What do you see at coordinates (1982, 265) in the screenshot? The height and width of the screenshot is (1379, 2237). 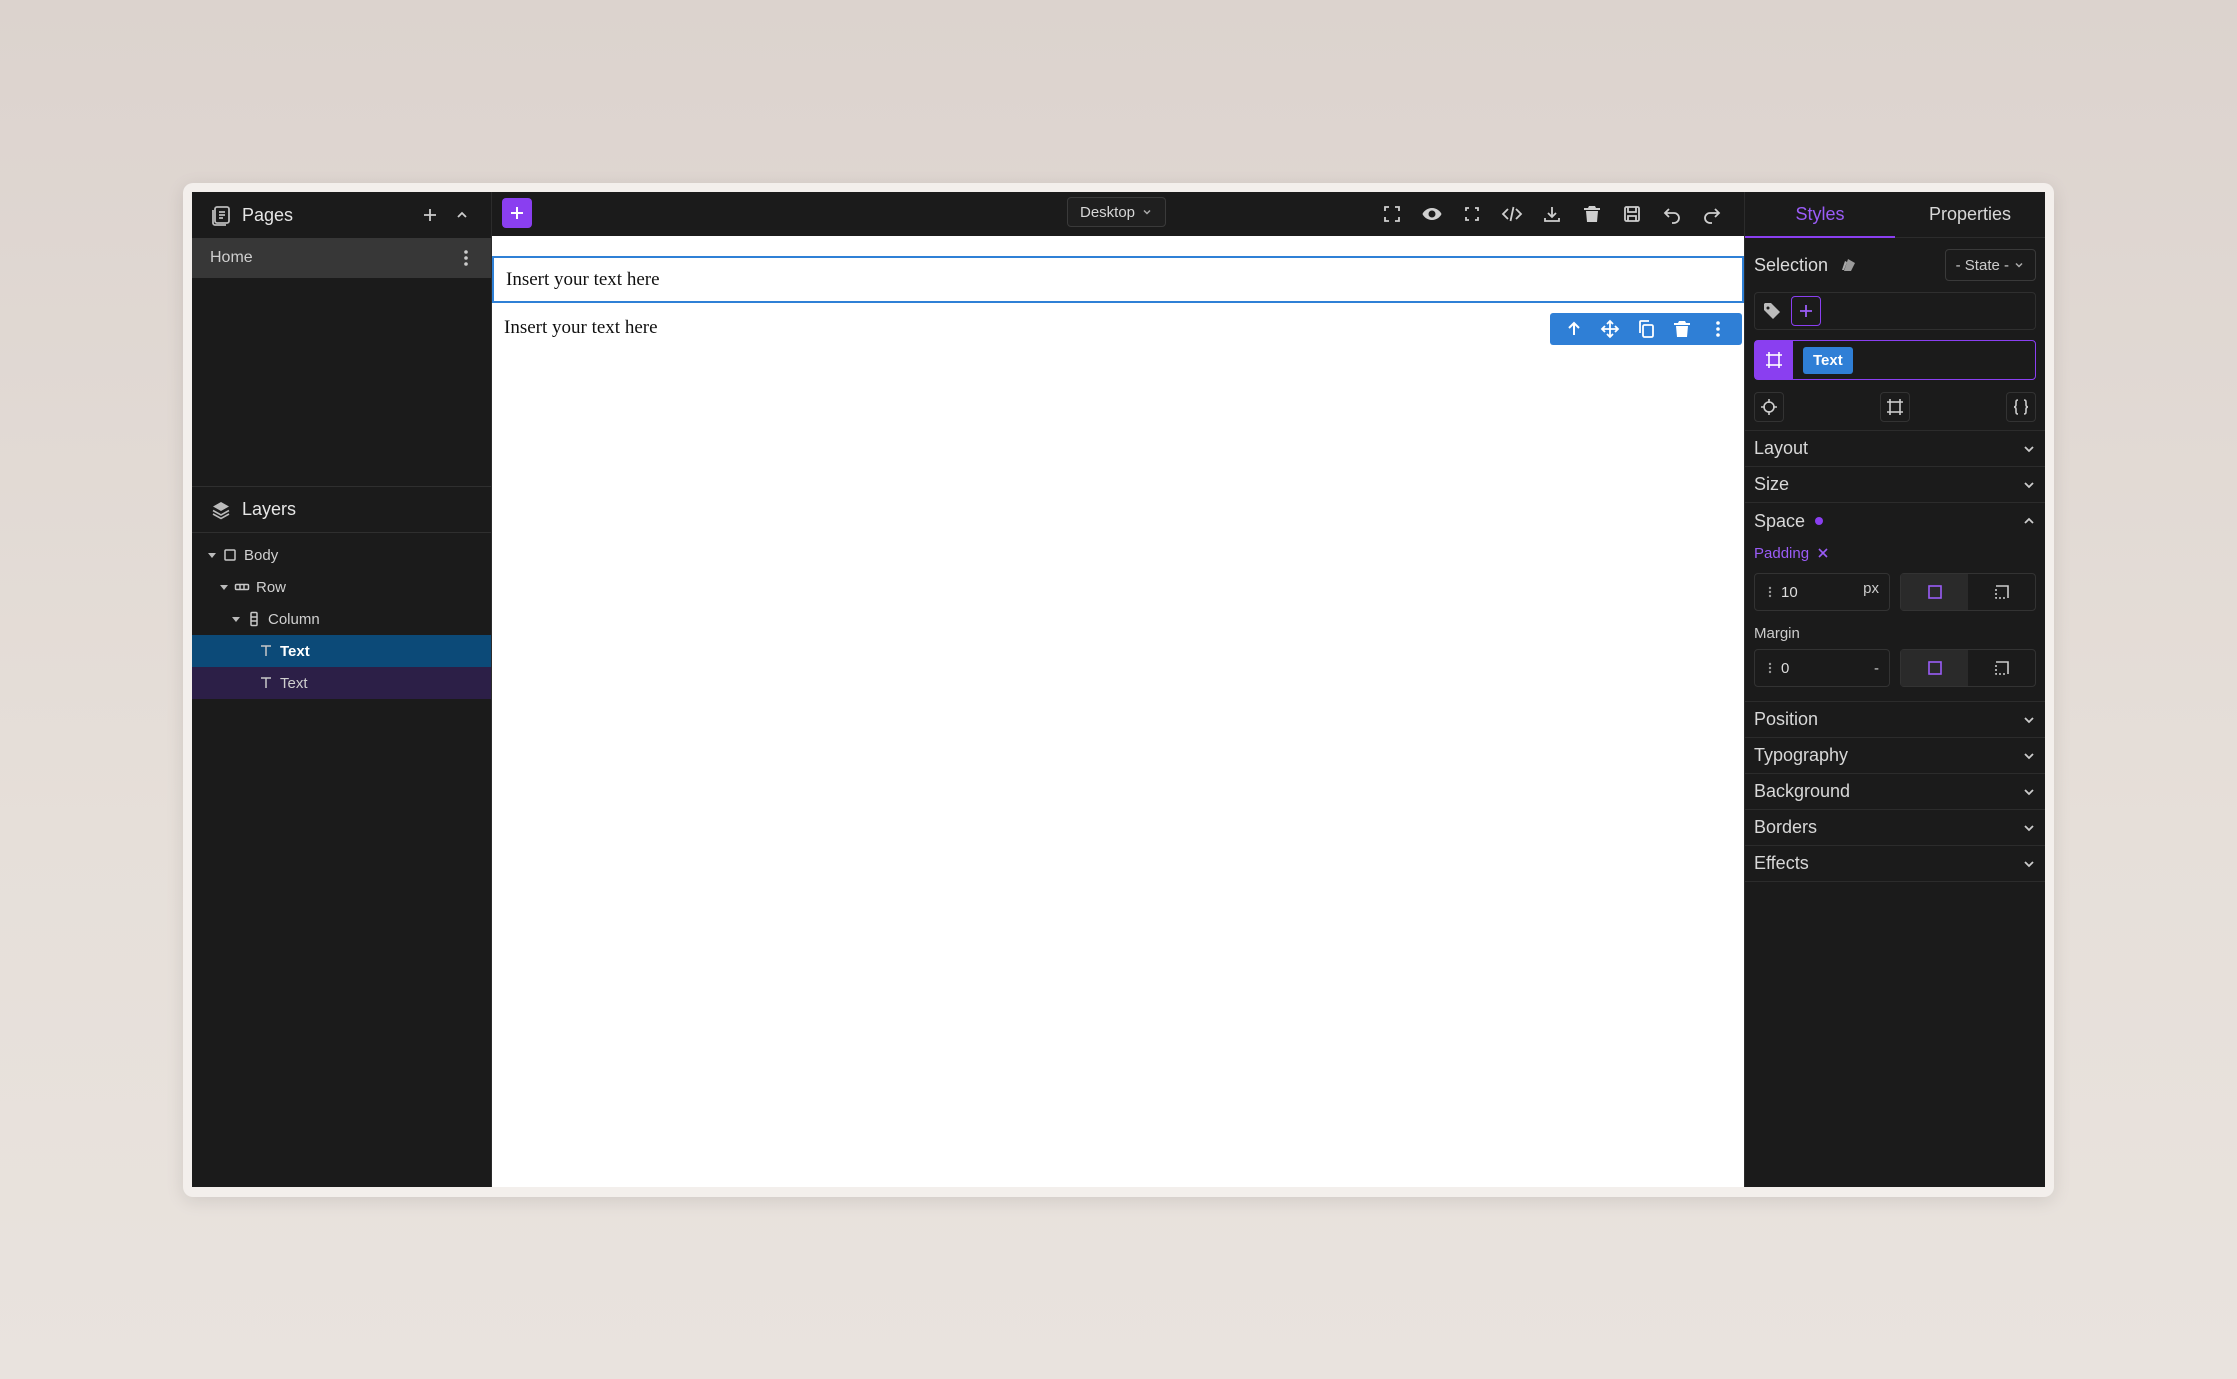 I see `state-label: - State -` at bounding box center [1982, 265].